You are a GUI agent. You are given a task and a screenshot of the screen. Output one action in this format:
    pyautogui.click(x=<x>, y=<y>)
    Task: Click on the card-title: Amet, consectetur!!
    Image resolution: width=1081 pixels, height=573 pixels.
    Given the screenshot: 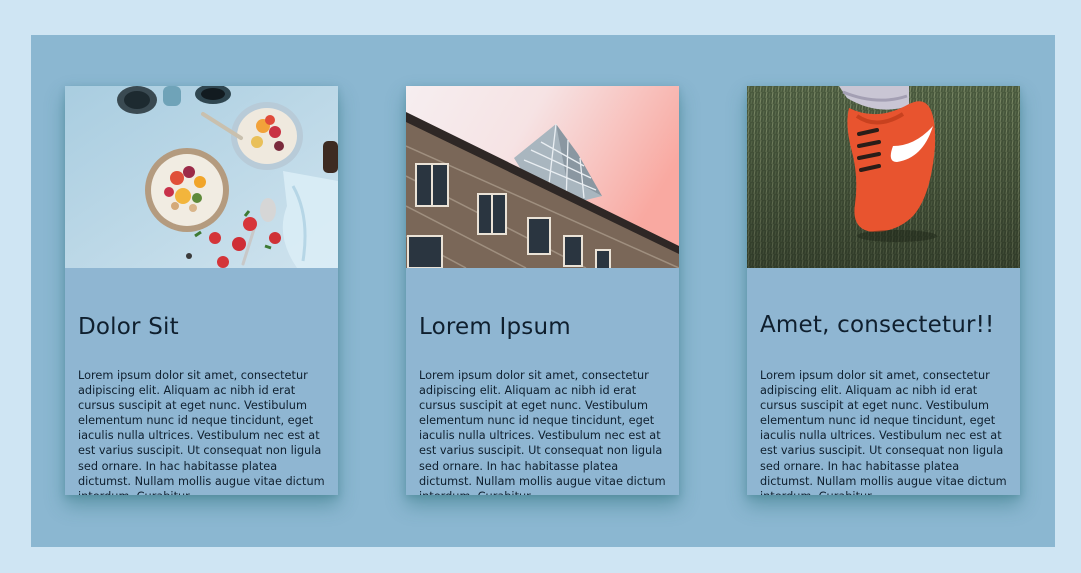 What is the action you would take?
    pyautogui.click(x=877, y=325)
    